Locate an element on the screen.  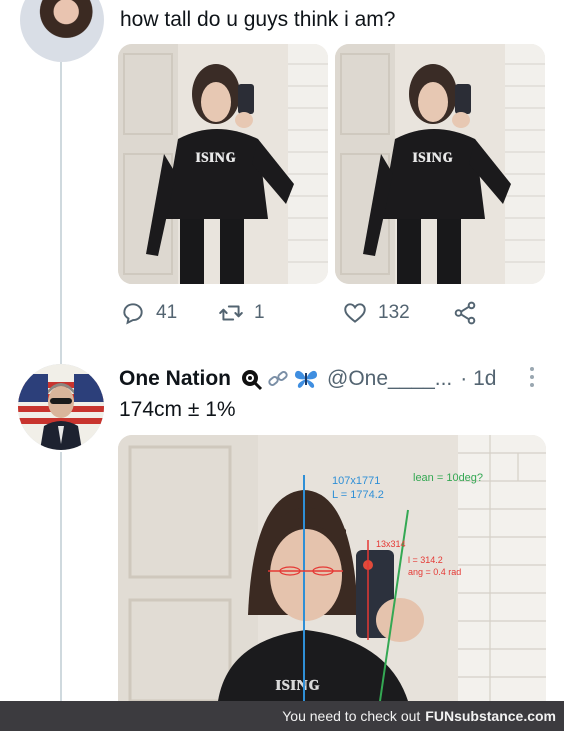
reply-button: 41 is located at coordinates (148, 313).